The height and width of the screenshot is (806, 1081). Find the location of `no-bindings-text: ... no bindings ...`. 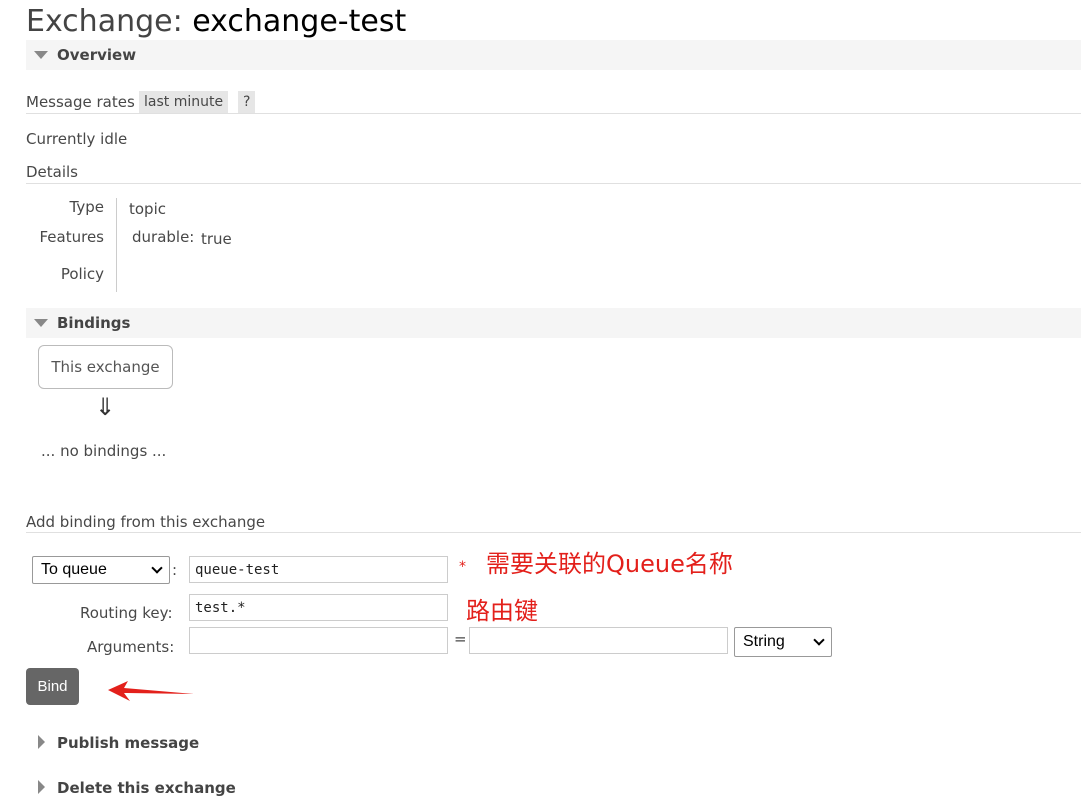

no-bindings-text: ... no bindings ... is located at coordinates (104, 451).